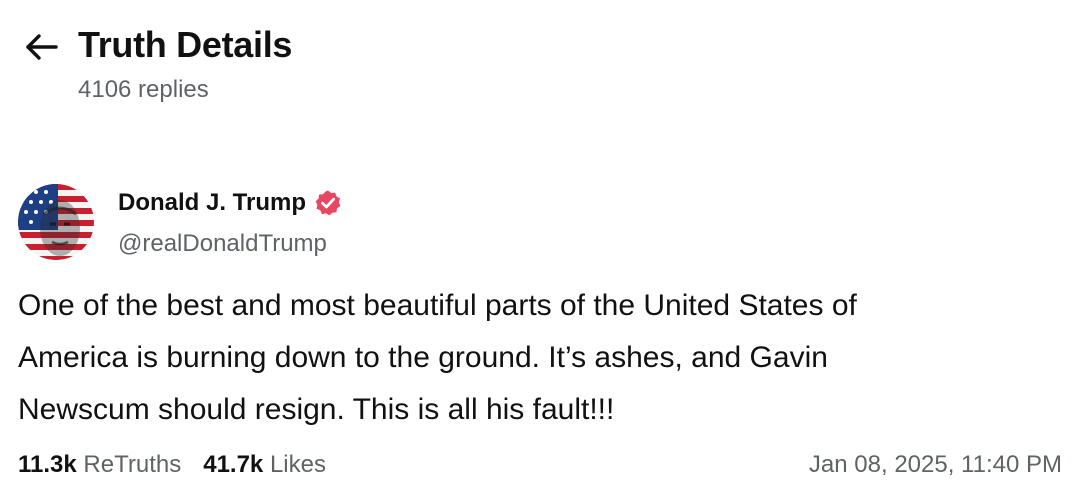  What do you see at coordinates (222, 244) in the screenshot?
I see `author-handle: @realDonaldTrump` at bounding box center [222, 244].